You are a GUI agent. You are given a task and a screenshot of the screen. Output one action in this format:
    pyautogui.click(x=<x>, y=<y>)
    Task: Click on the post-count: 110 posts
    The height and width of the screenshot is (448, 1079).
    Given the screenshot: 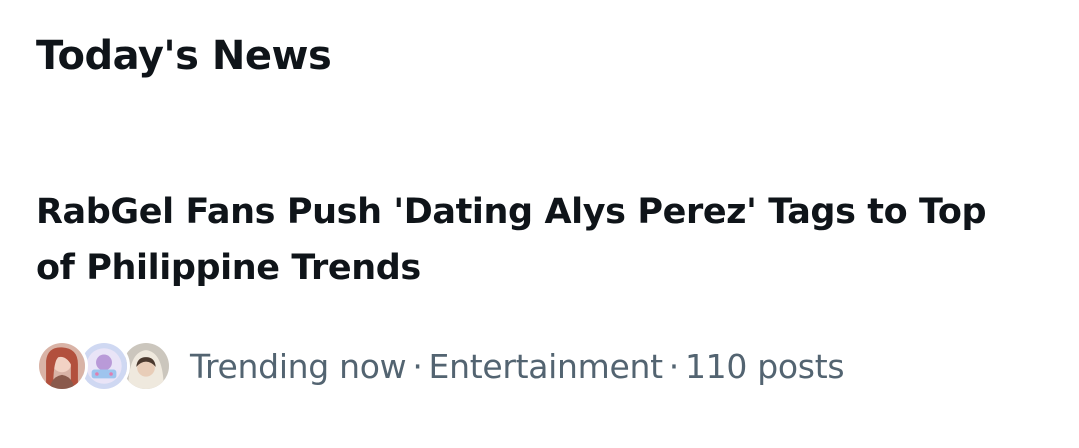 What is the action you would take?
    pyautogui.click(x=764, y=366)
    